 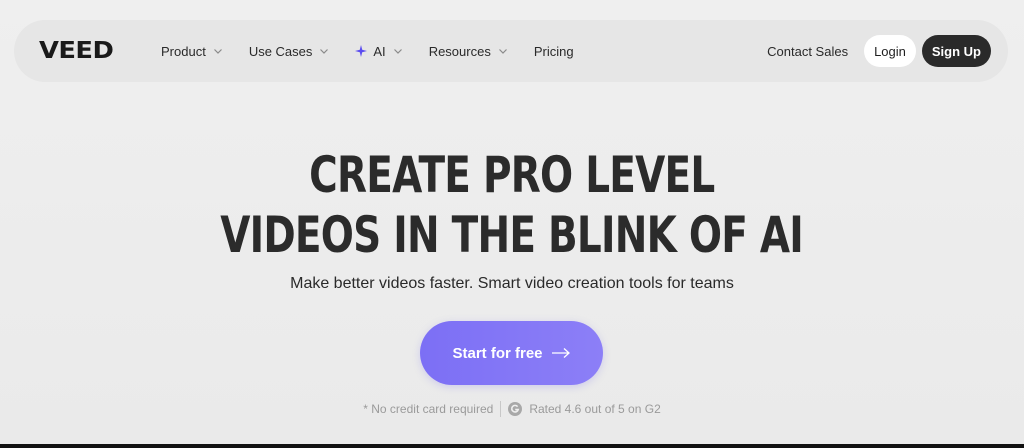 I want to click on nav-item-resources: Resources, so click(x=468, y=51).